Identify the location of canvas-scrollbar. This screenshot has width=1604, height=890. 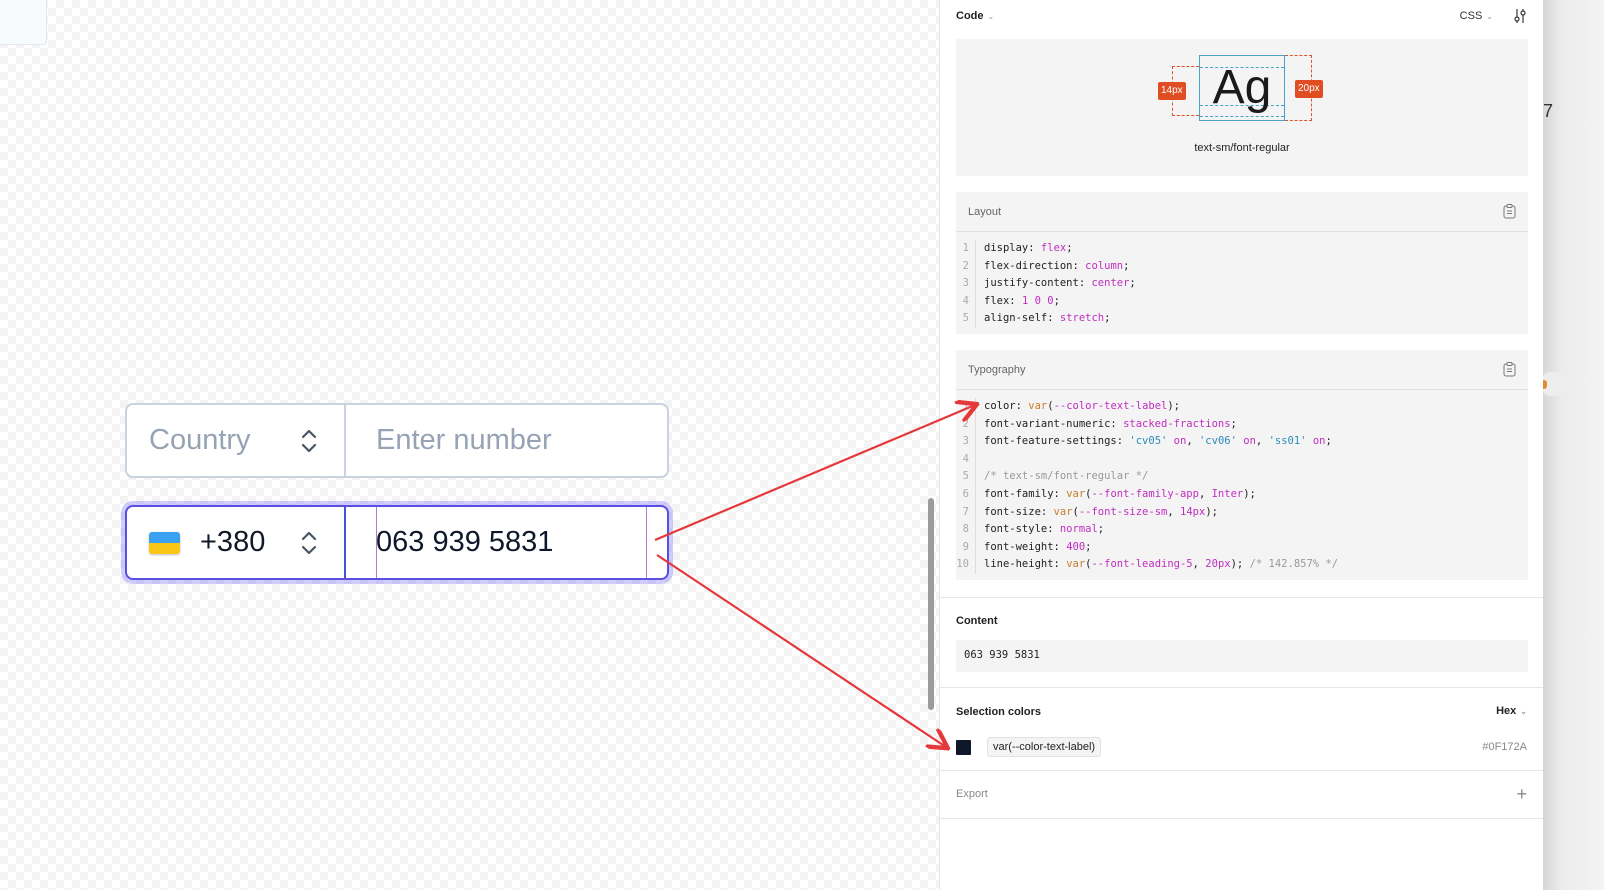
(931, 604).